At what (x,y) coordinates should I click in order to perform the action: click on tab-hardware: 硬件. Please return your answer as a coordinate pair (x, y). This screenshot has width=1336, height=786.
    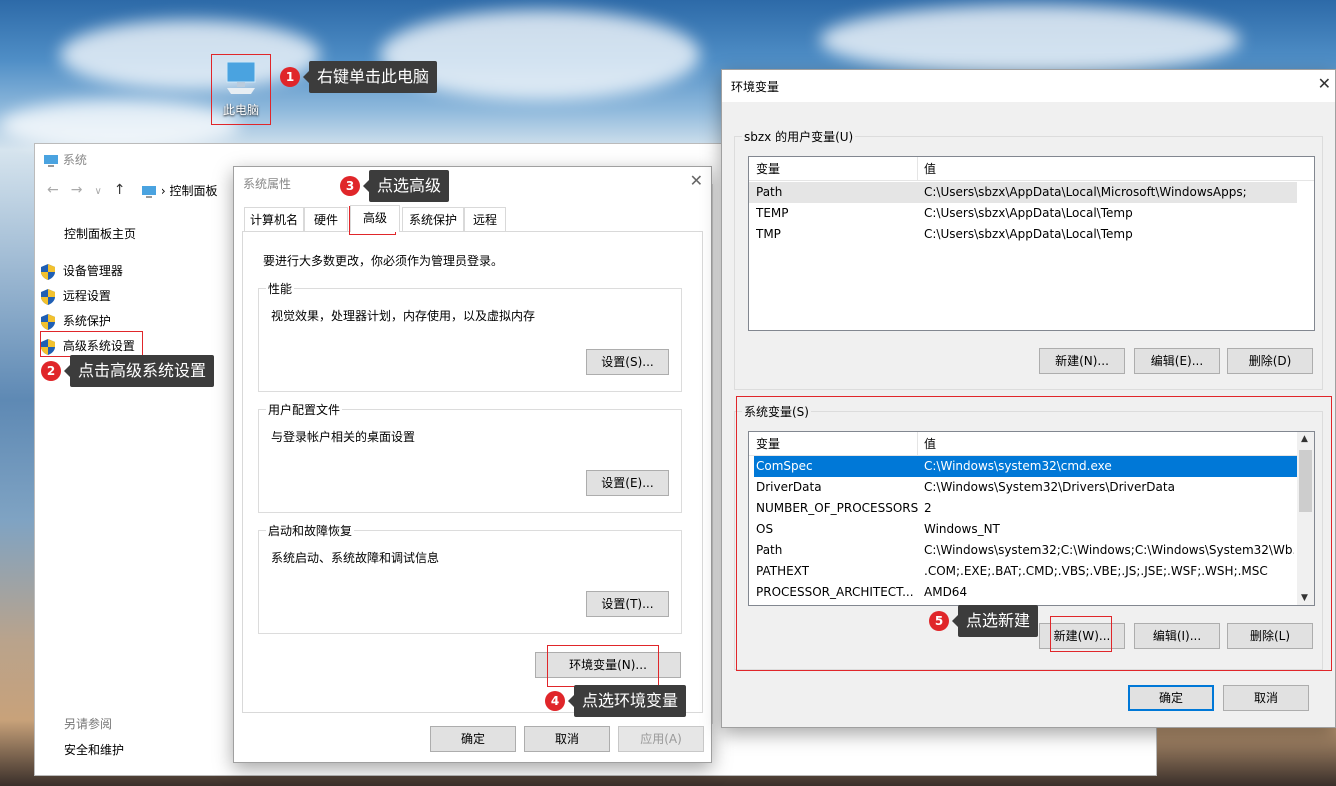
    Looking at the image, I should click on (326, 219).